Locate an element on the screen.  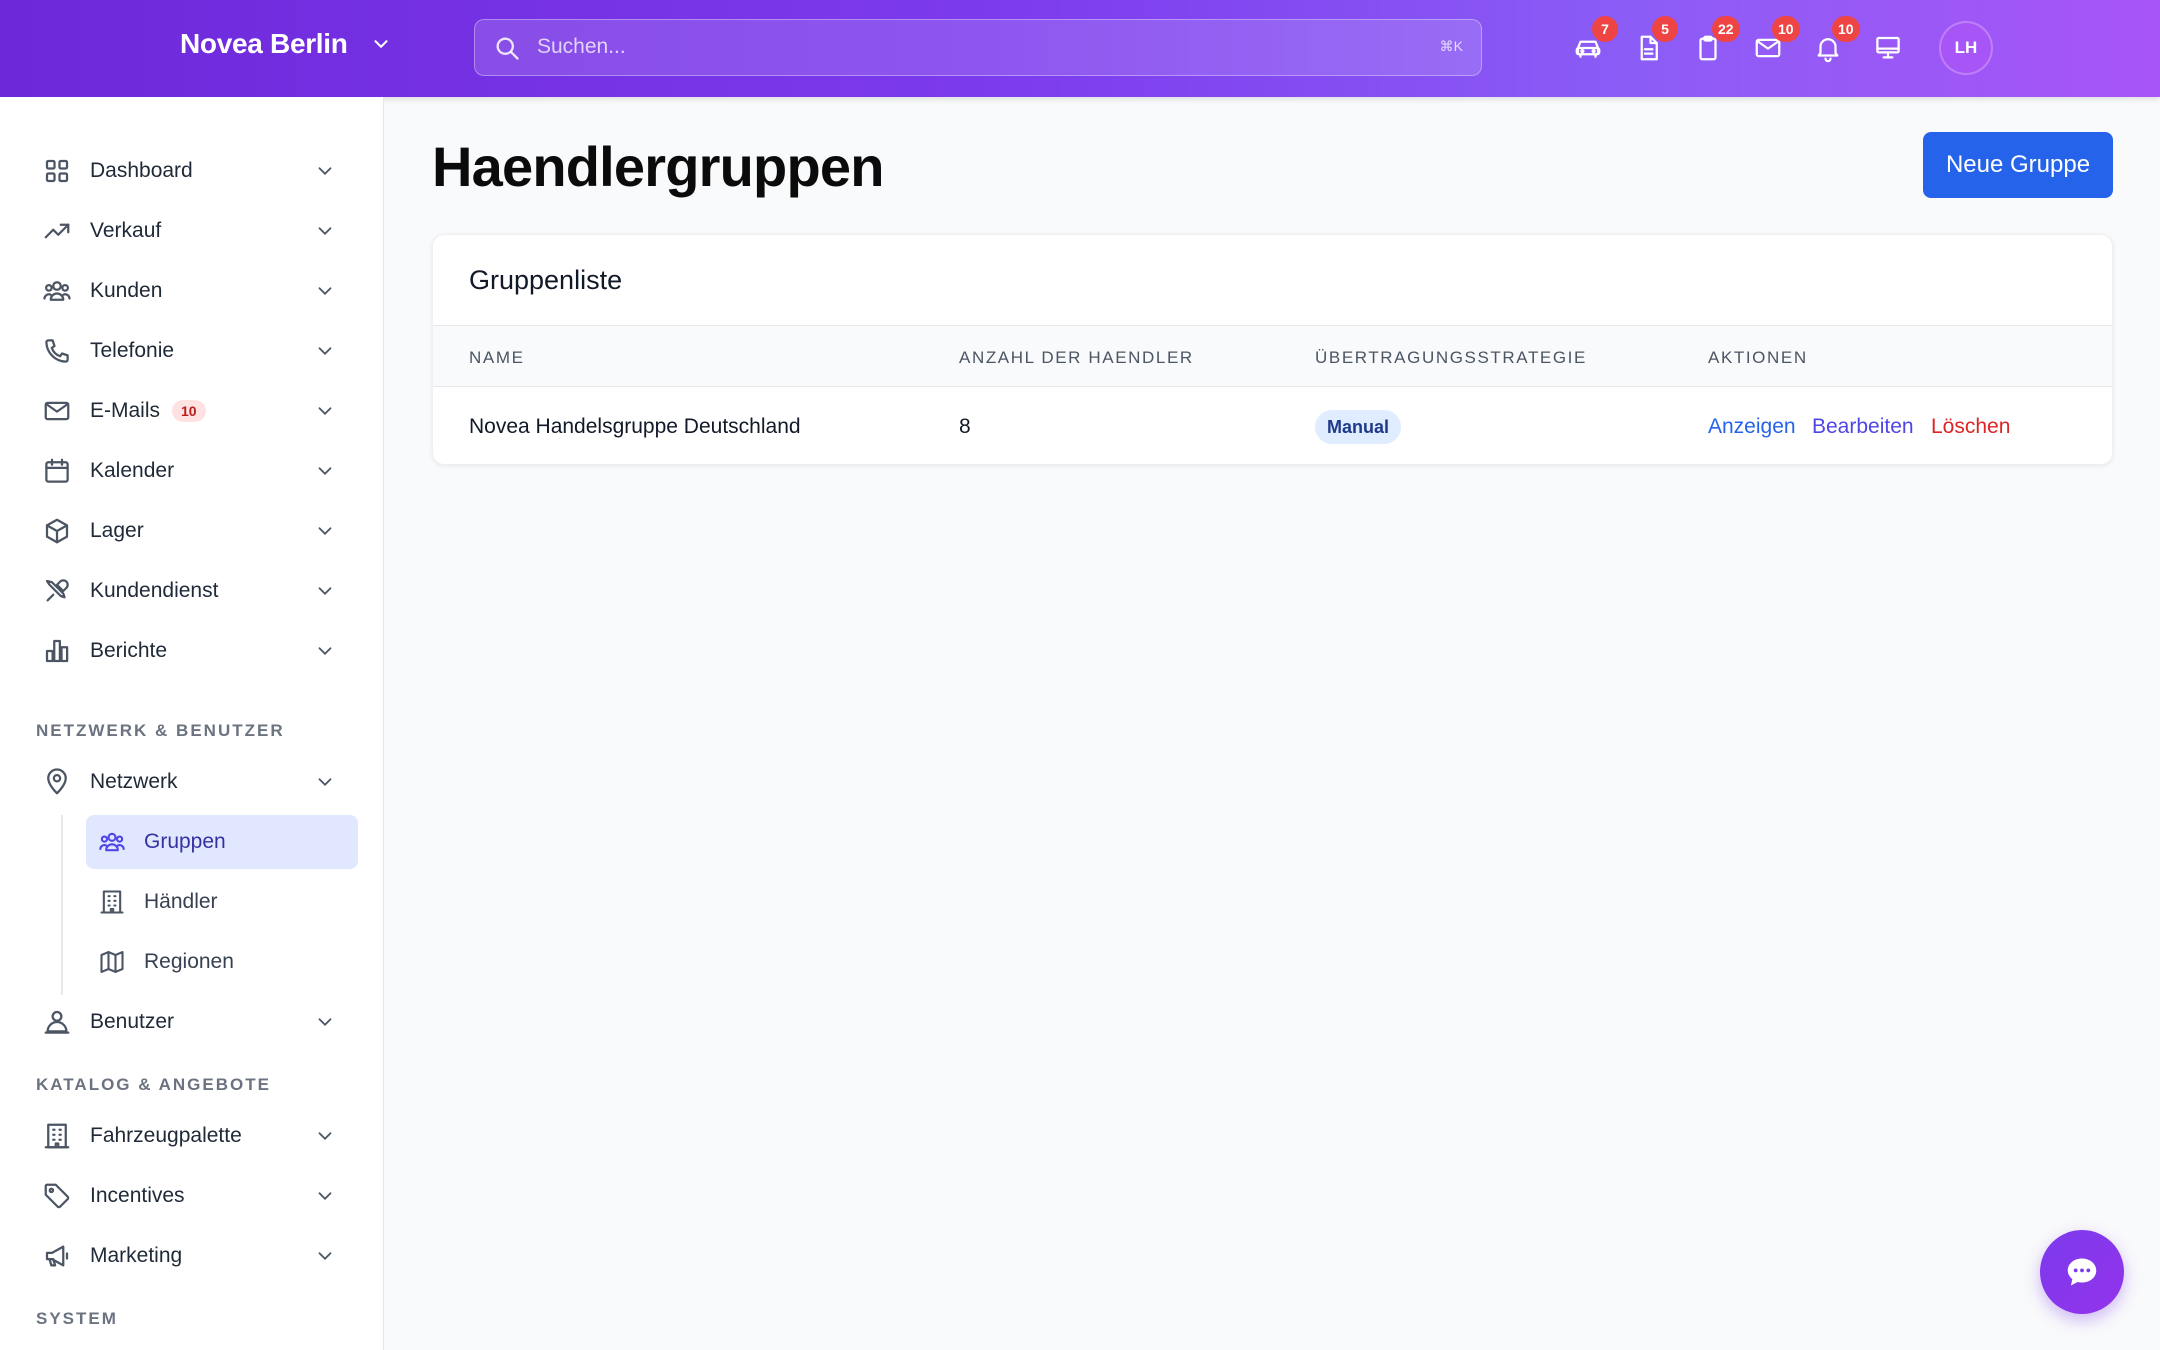
tag-icon is located at coordinates (57, 1196).